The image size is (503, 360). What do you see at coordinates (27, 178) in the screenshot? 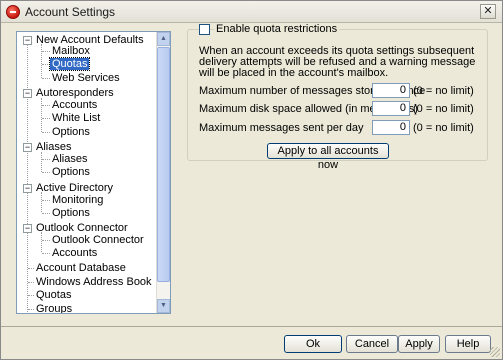
I see `tree-root-line` at bounding box center [27, 178].